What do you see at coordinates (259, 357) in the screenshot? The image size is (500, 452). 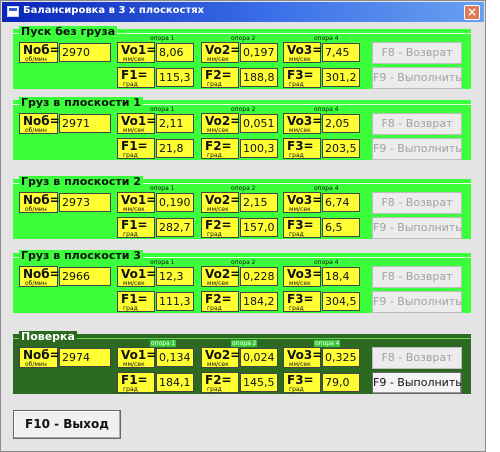 I see `vo2-value: 0,024` at bounding box center [259, 357].